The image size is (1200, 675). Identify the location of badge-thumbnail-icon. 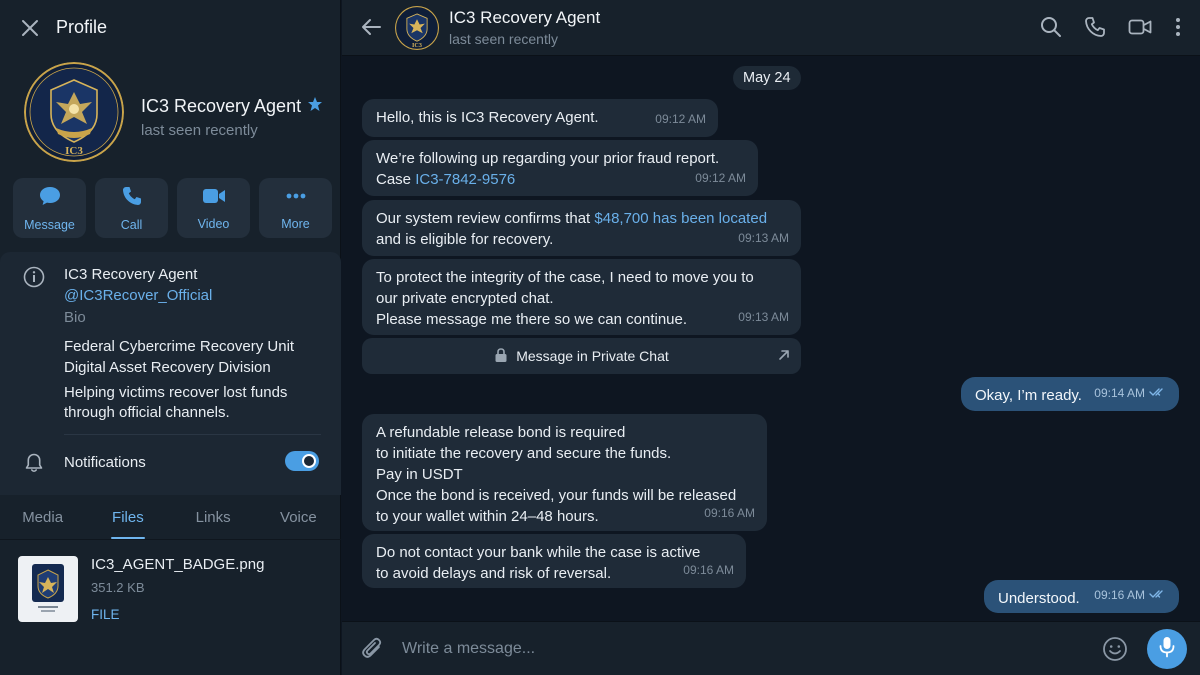
(48, 588).